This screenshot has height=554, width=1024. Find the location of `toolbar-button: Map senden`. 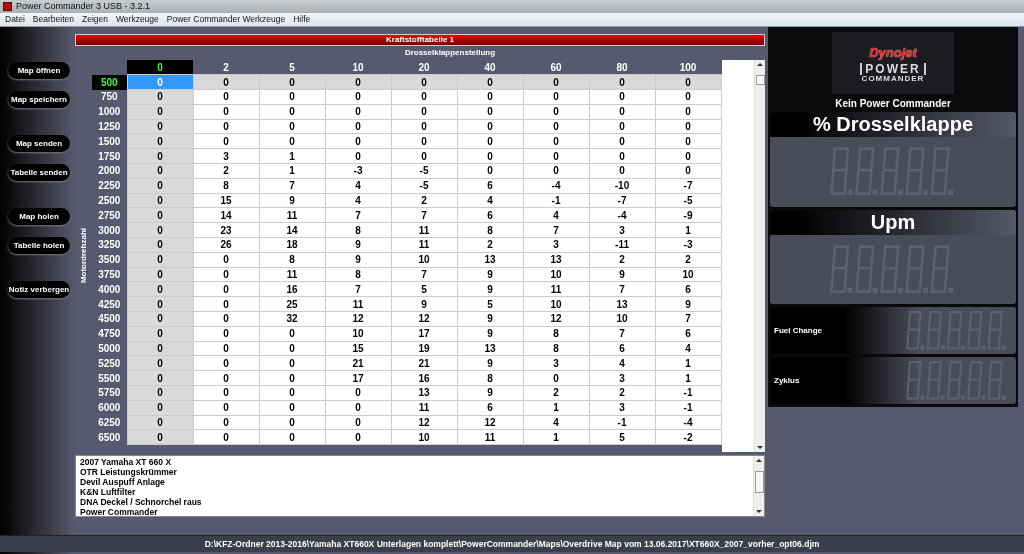

toolbar-button: Map senden is located at coordinates (39, 143).